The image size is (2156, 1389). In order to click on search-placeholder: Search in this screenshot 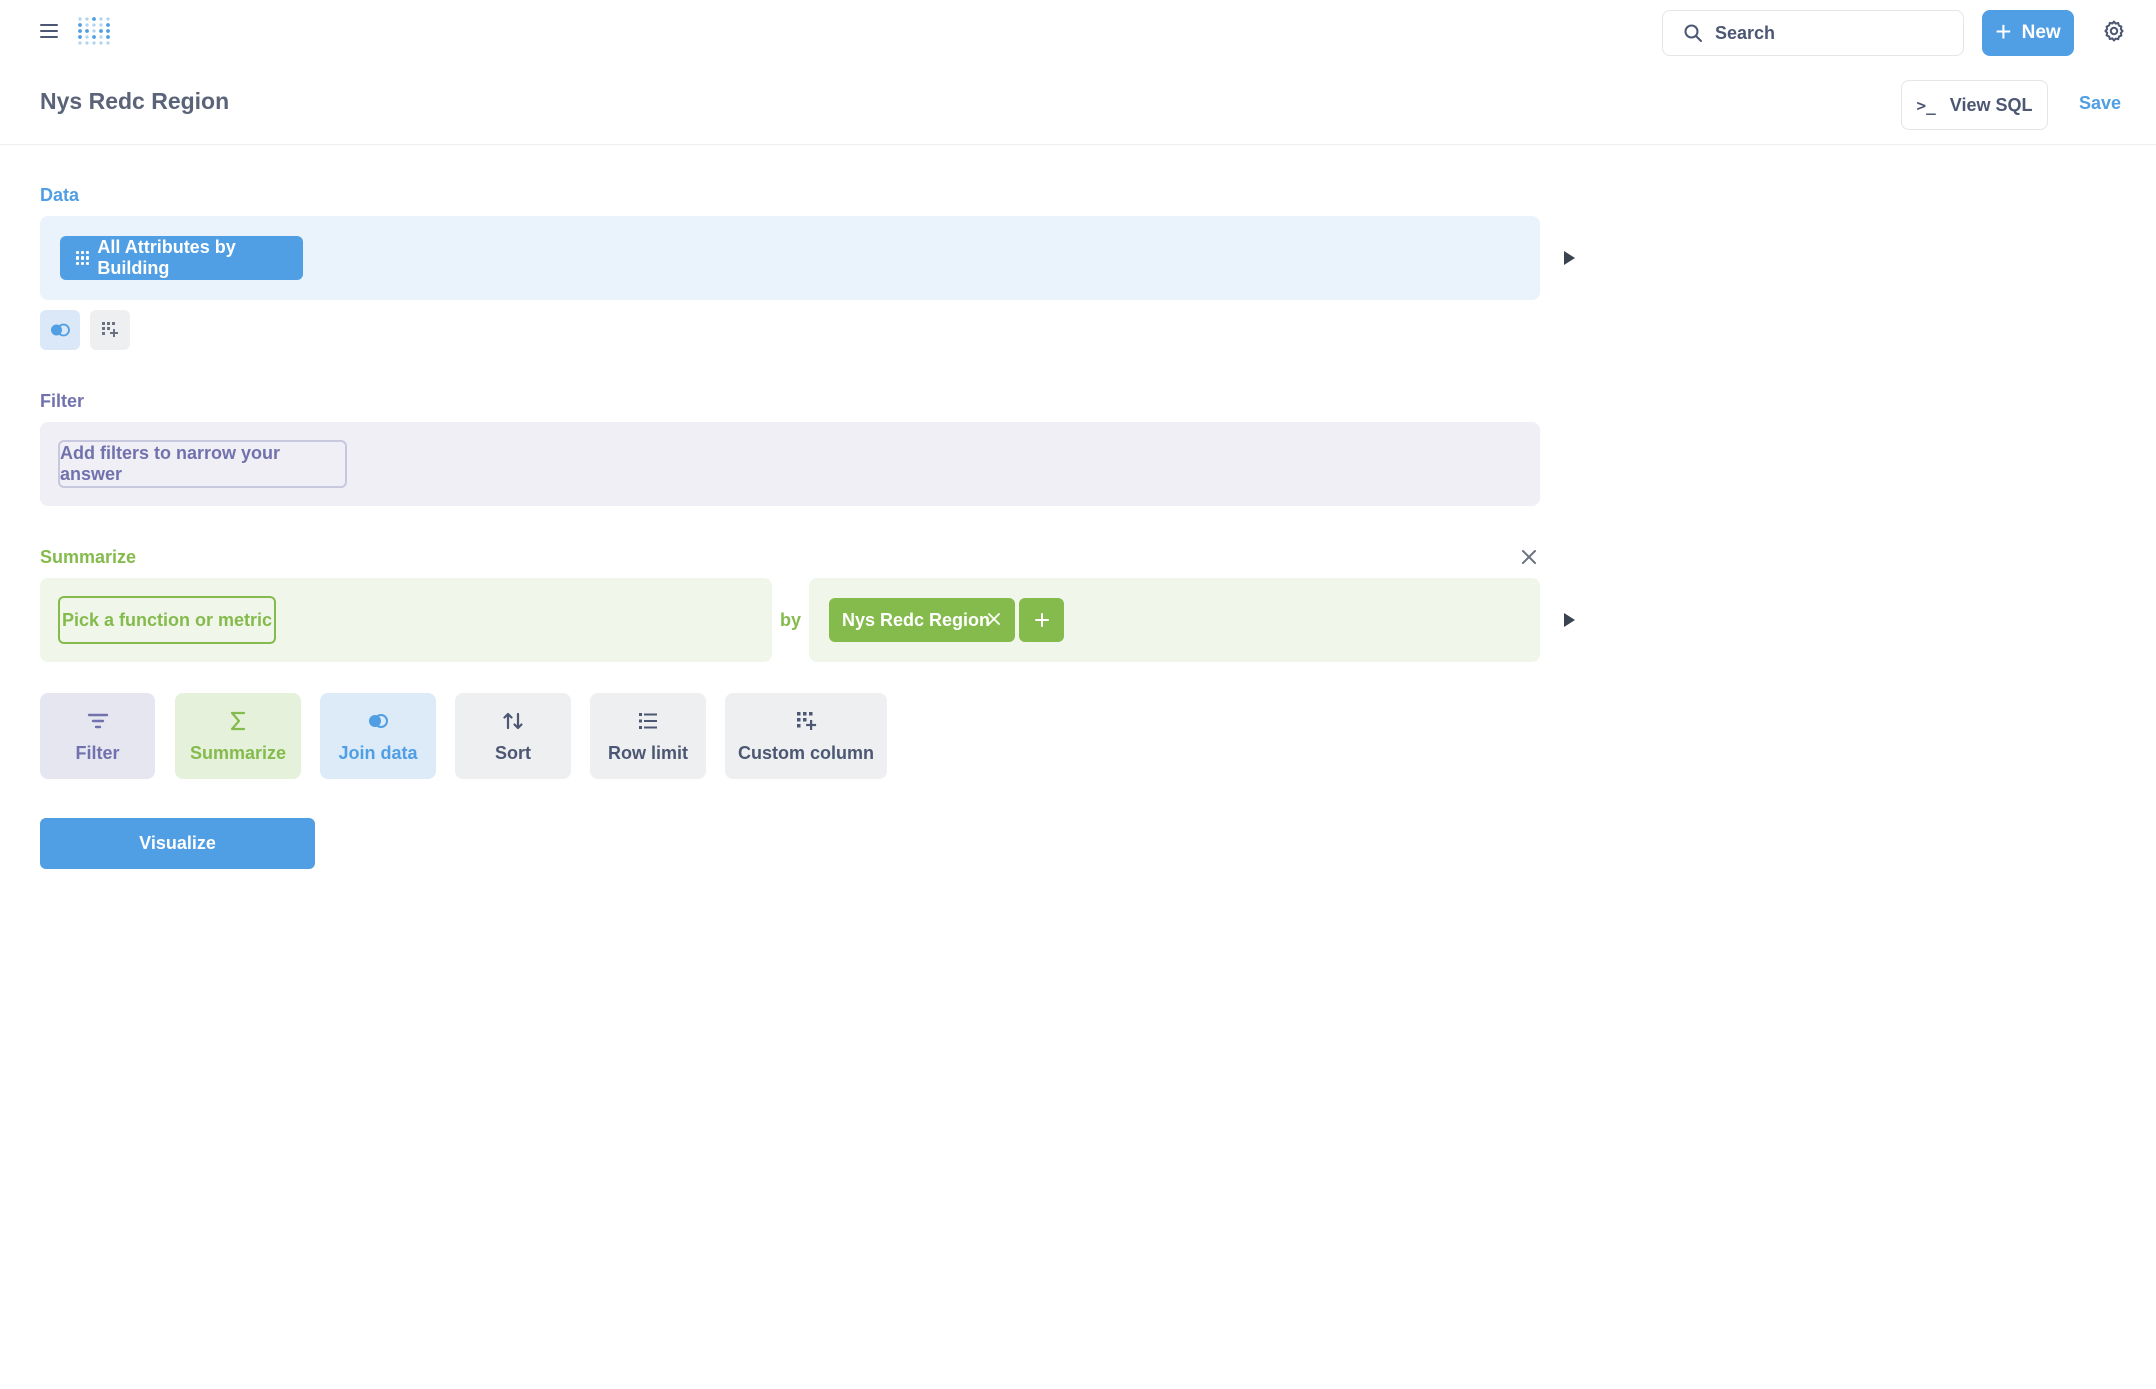, I will do `click(1745, 32)`.